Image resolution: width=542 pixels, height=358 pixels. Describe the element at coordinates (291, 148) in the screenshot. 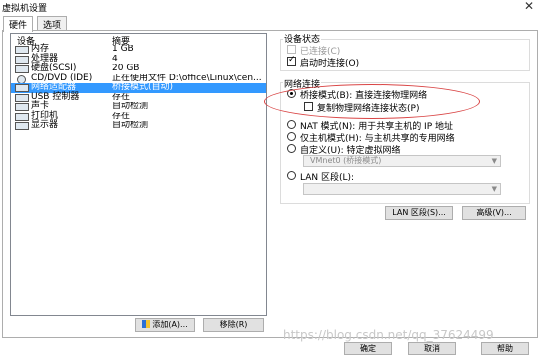

I see `custom-radio` at that location.